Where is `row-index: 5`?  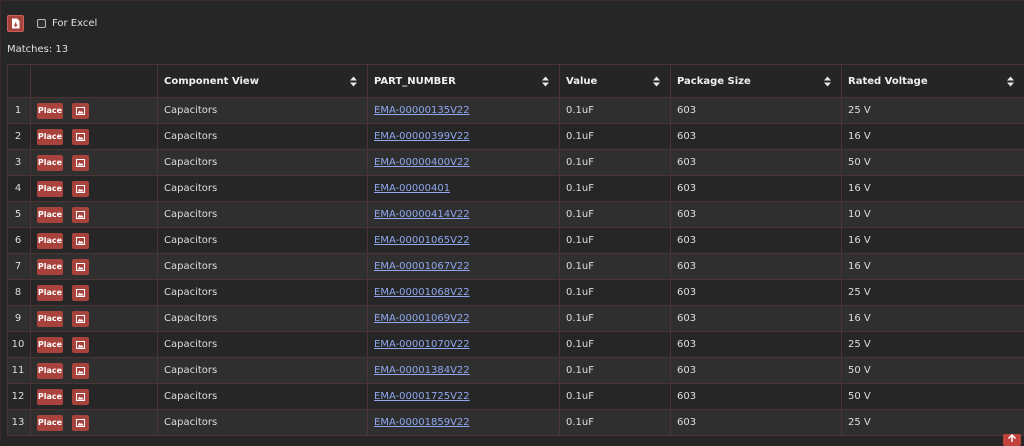 row-index: 5 is located at coordinates (19, 215).